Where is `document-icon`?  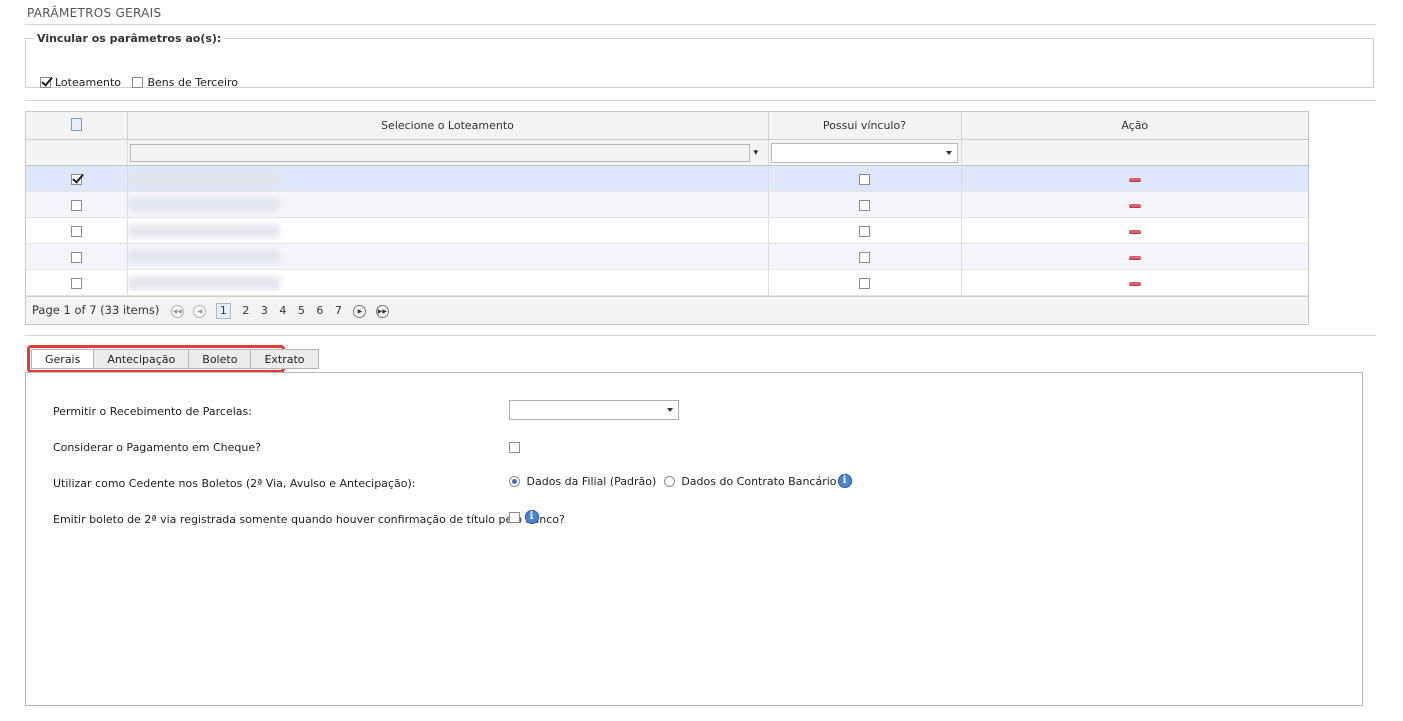
document-icon is located at coordinates (76, 124).